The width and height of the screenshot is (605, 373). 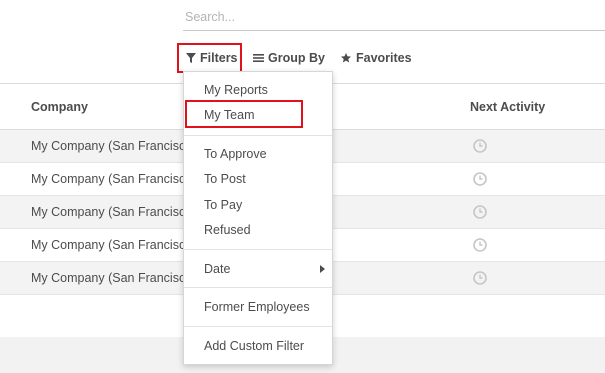 What do you see at coordinates (346, 58) in the screenshot?
I see `star-icon` at bounding box center [346, 58].